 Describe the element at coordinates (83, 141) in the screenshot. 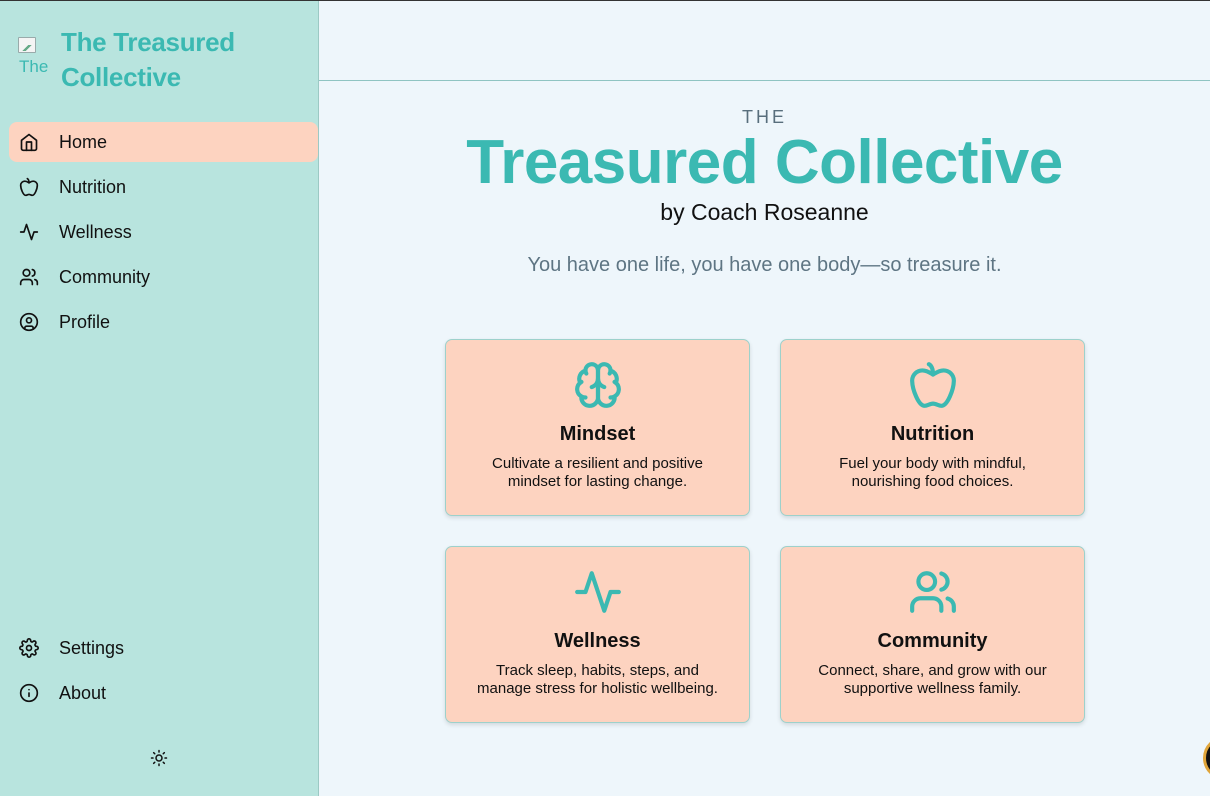

I see `sidebar-item-label: Home` at that location.